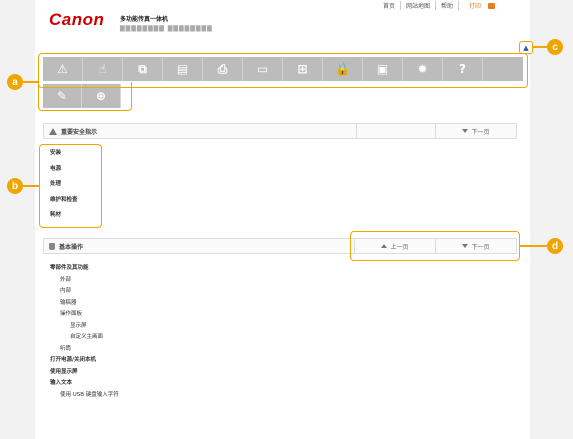 The height and width of the screenshot is (439, 573). Describe the element at coordinates (555, 246) in the screenshot. I see `callout-badge-d: d` at that location.